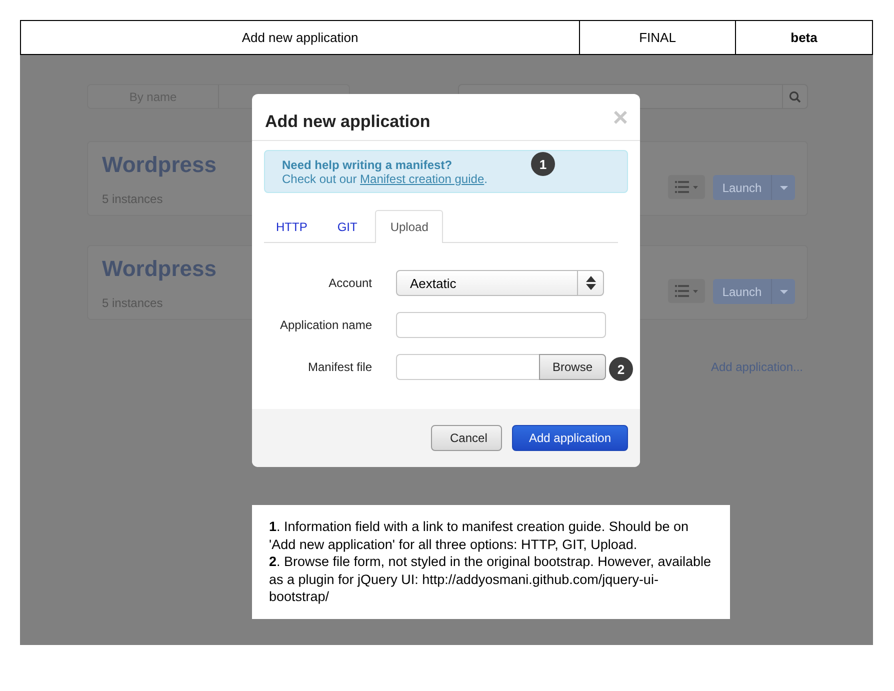 This screenshot has width=894, height=691. I want to click on alert-text: Check out our Manifest creation guide., so click(385, 179).